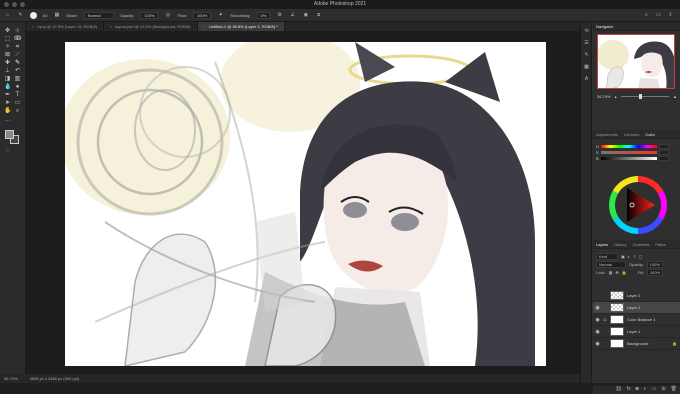 This screenshot has width=680, height=394. What do you see at coordinates (65, 26) in the screenshot?
I see `tab-lynd: × Lynd @ 12.5% (Layer 15, RGB/8)` at bounding box center [65, 26].